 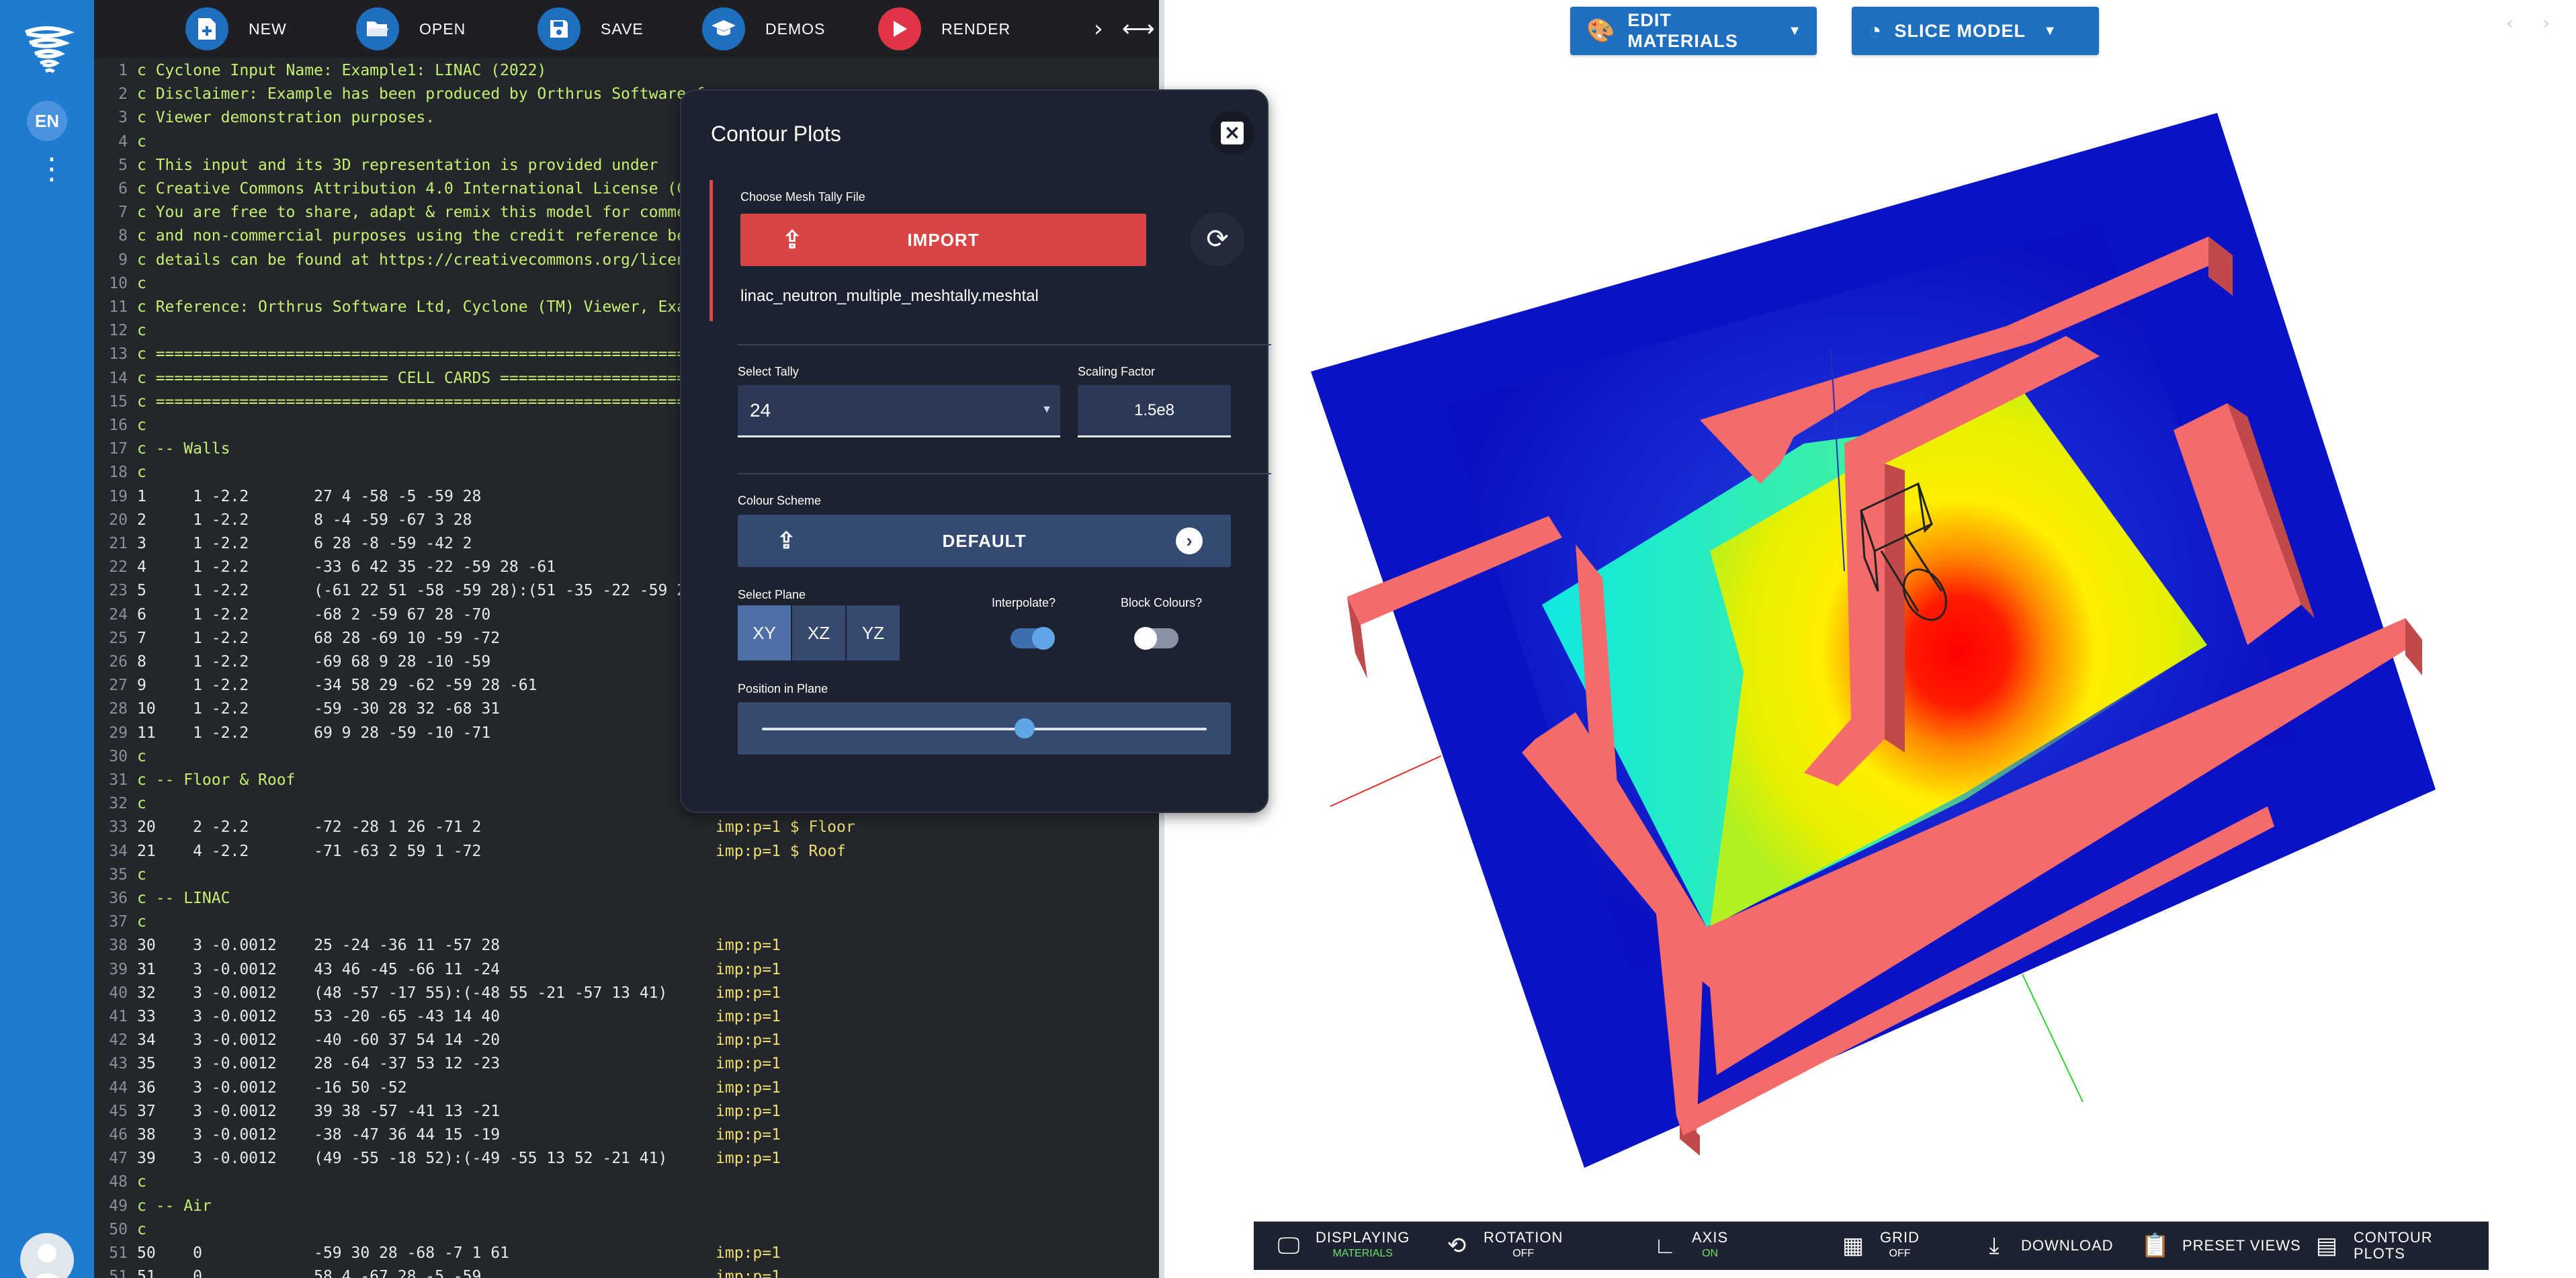 What do you see at coordinates (802, 197) in the screenshot?
I see `mesh-tally-label: Choose Mesh Tally File` at bounding box center [802, 197].